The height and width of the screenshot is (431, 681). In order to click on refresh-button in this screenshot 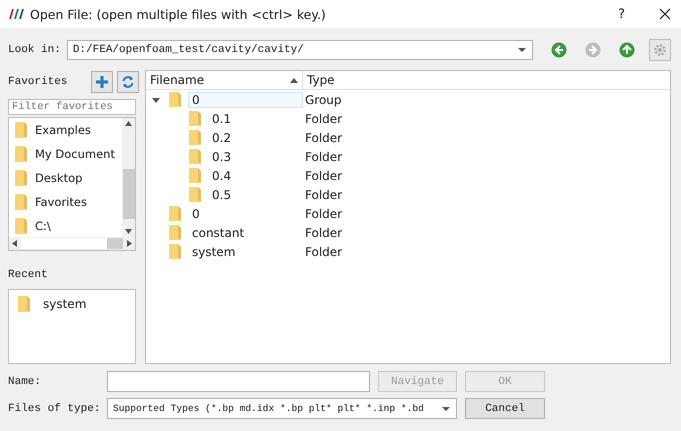, I will do `click(128, 82)`.